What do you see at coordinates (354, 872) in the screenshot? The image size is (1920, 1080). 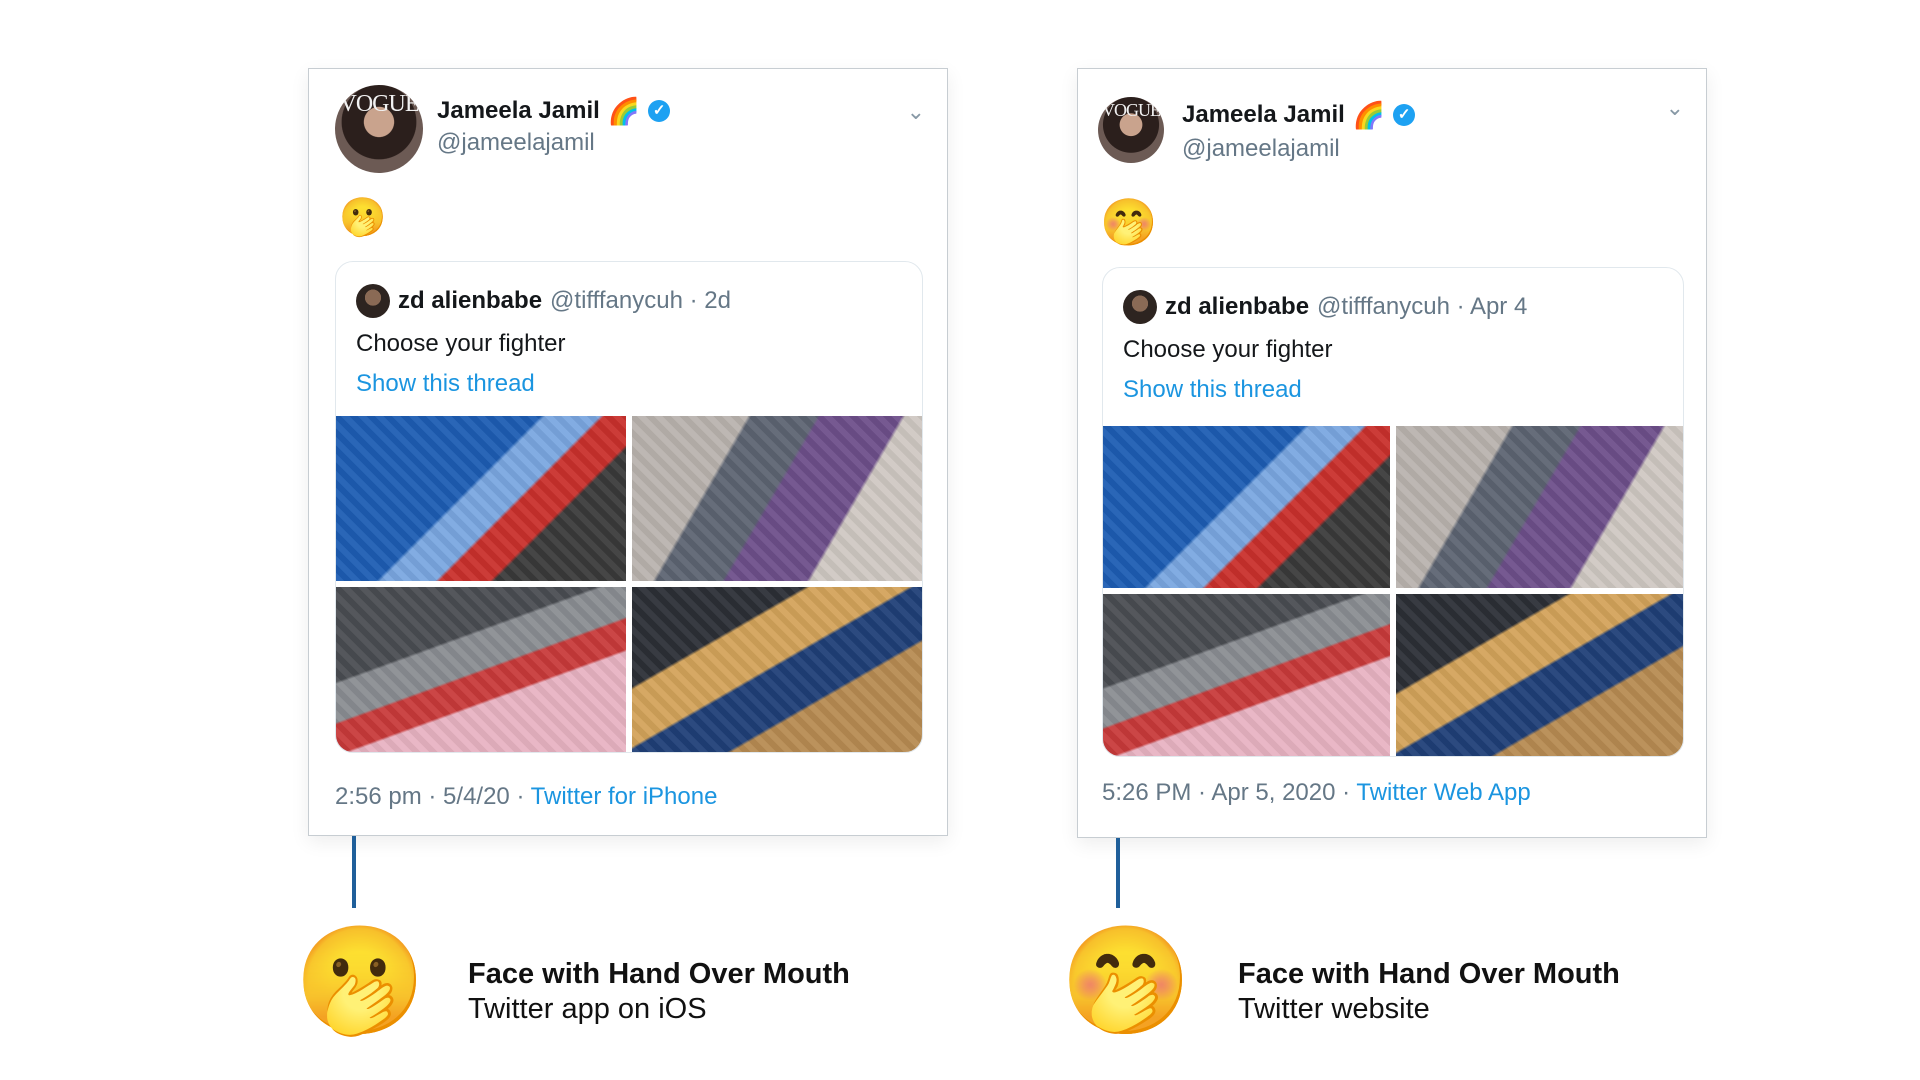 I see `connector-line-ios` at bounding box center [354, 872].